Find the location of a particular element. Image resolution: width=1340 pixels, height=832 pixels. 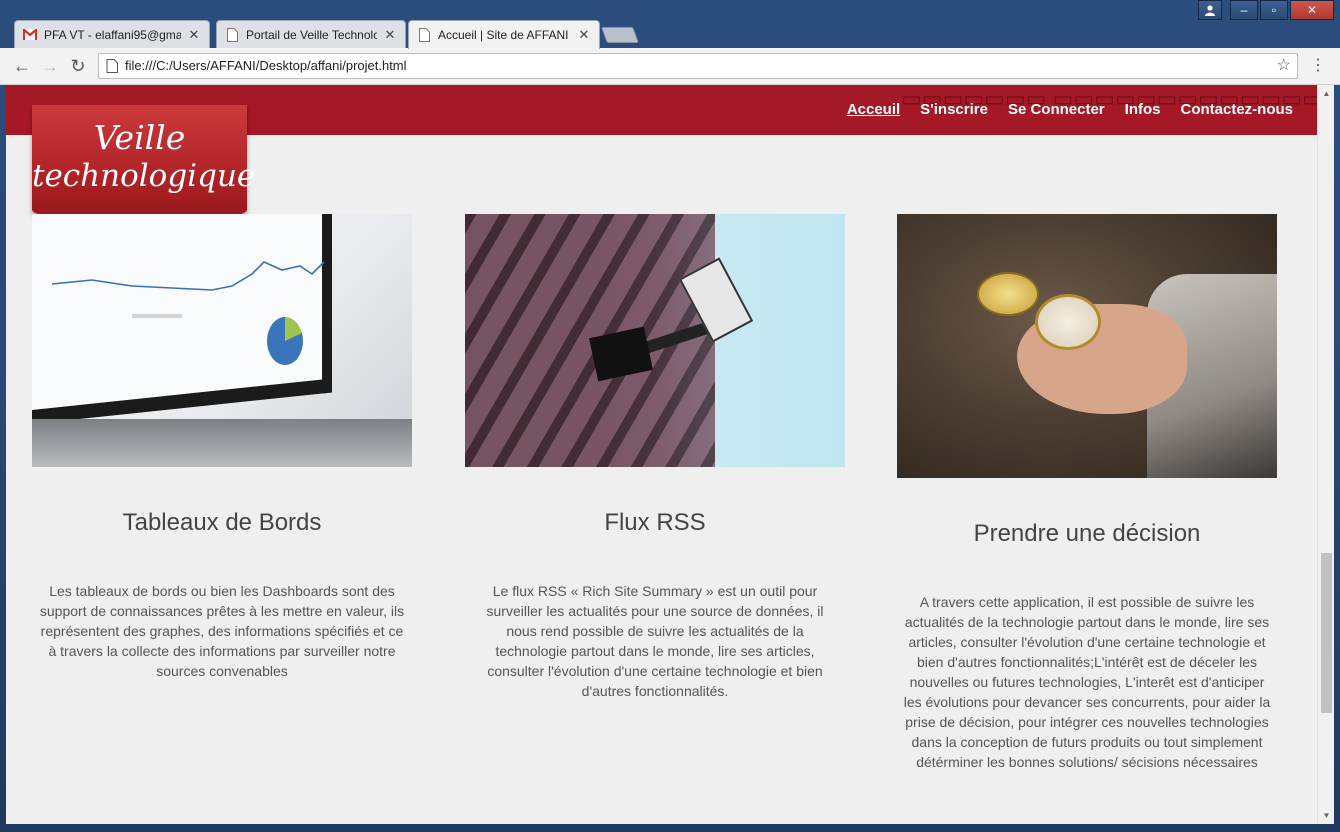

reload-icon: ↻ is located at coordinates (78, 67).